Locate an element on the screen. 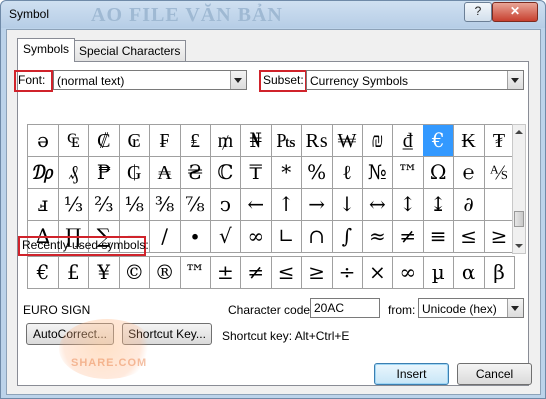 Image resolution: width=546 pixels, height=399 pixels. symbol-cell: ← is located at coordinates (256, 205).